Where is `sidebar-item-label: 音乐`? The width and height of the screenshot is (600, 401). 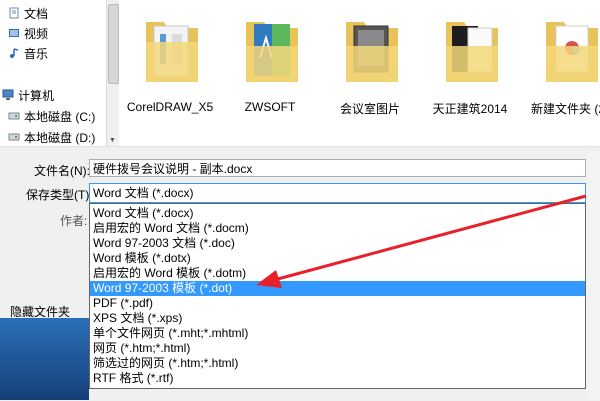 sidebar-item-label: 音乐 is located at coordinates (36, 53).